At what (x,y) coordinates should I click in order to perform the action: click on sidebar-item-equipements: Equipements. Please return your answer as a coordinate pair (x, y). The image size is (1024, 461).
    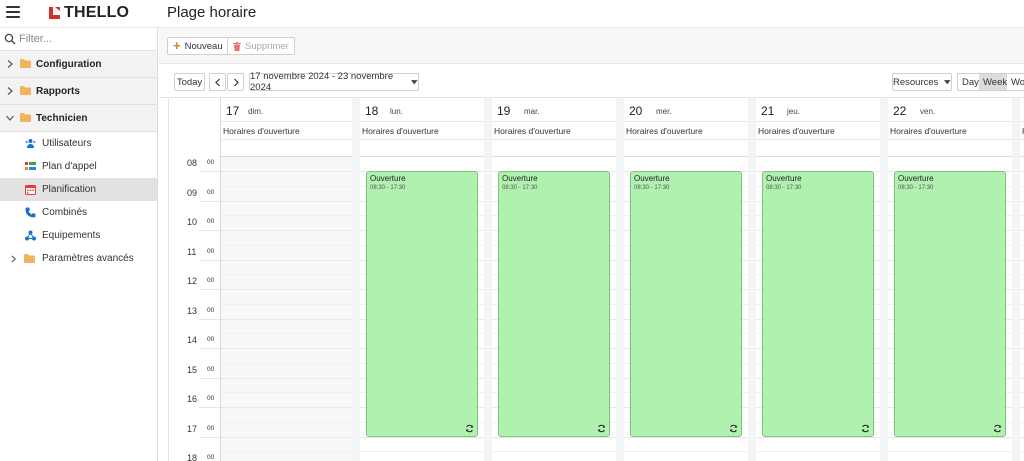
    Looking at the image, I should click on (78, 235).